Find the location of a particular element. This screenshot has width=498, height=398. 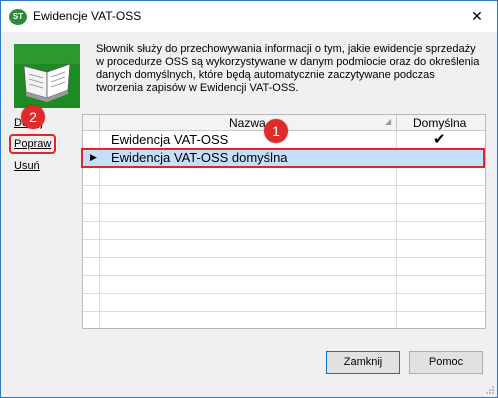

open-book-icon is located at coordinates (47, 76).